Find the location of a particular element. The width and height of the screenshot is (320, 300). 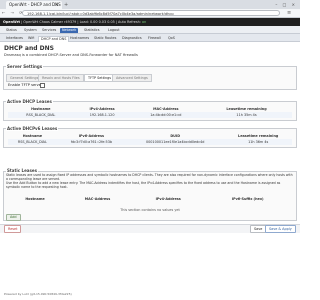

dhcp-leases-legend: Active DHCP Leases is located at coordinates (29, 101).